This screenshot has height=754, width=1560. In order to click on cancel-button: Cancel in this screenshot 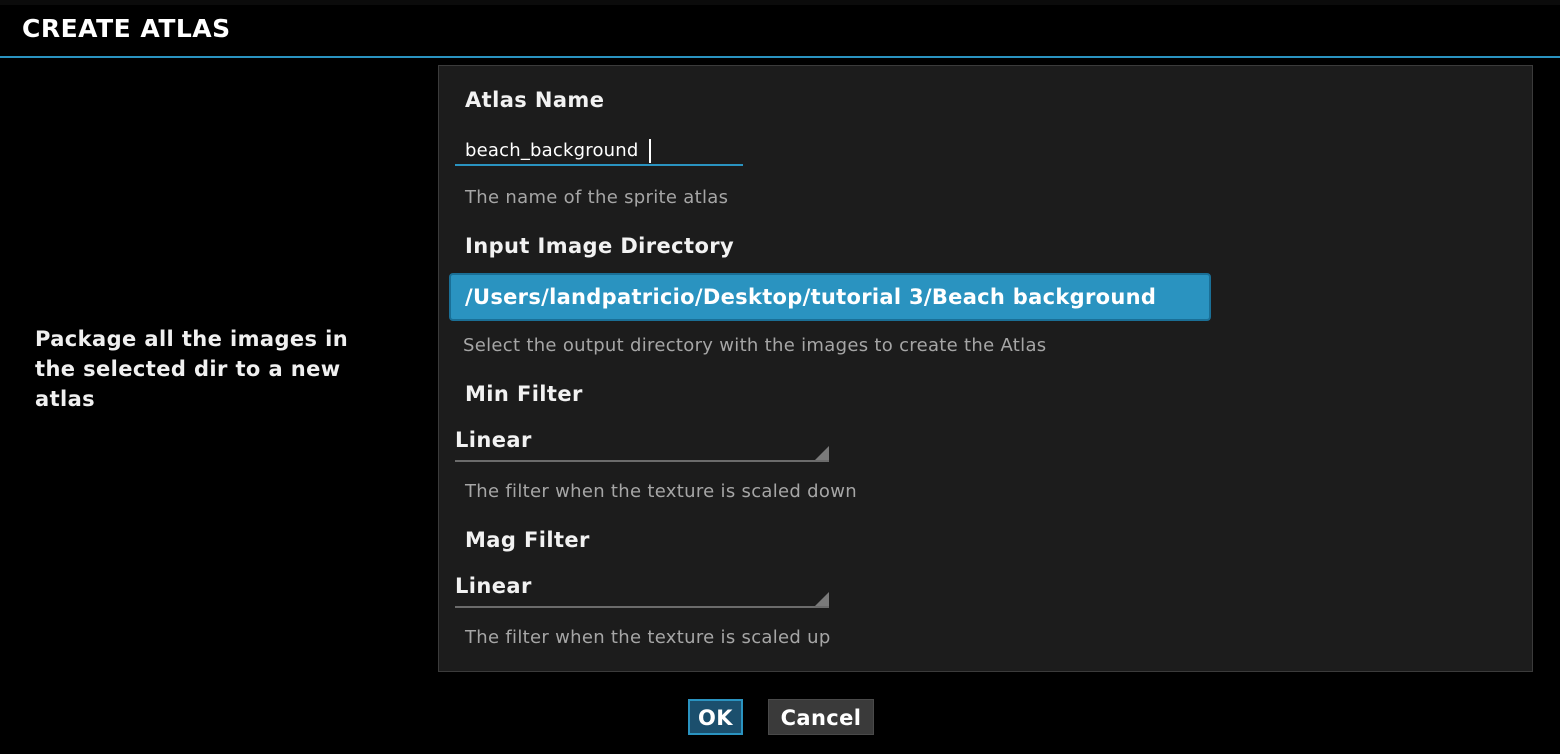, I will do `click(821, 717)`.